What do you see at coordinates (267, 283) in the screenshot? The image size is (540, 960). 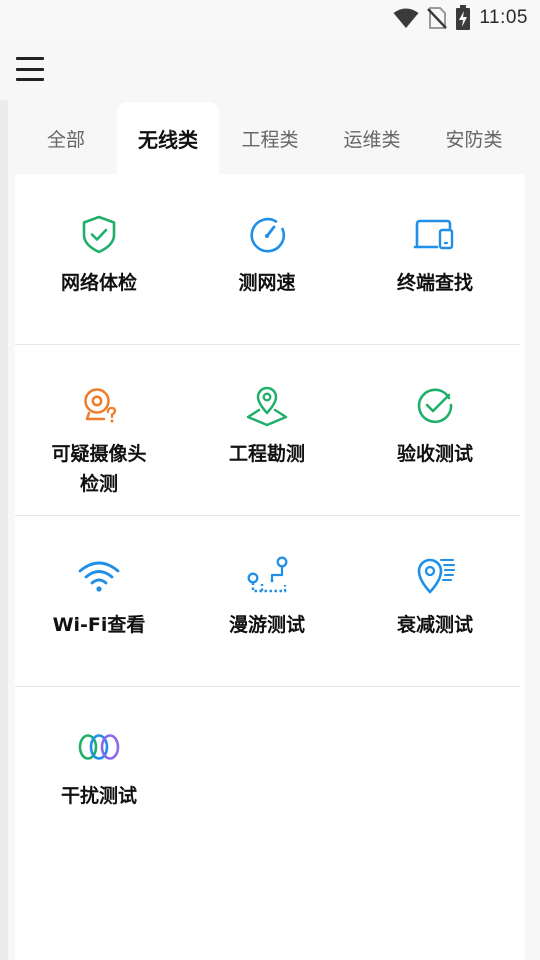 I see `tool-label: 测网速` at bounding box center [267, 283].